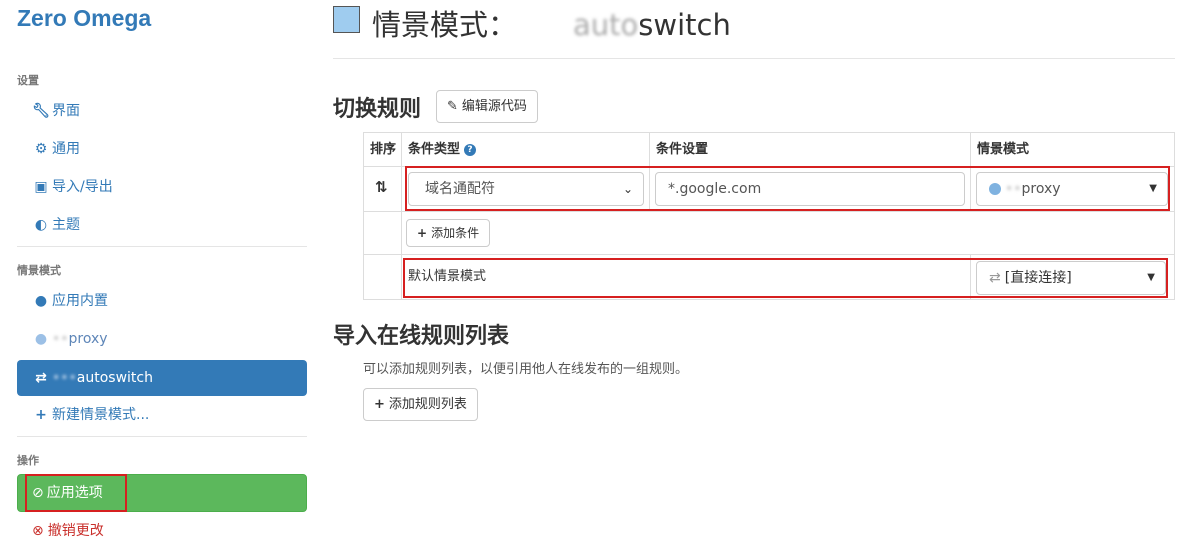 The image size is (1177, 549). Describe the element at coordinates (686, 277) in the screenshot. I see `default-profile-label: 默认情景模式` at that location.